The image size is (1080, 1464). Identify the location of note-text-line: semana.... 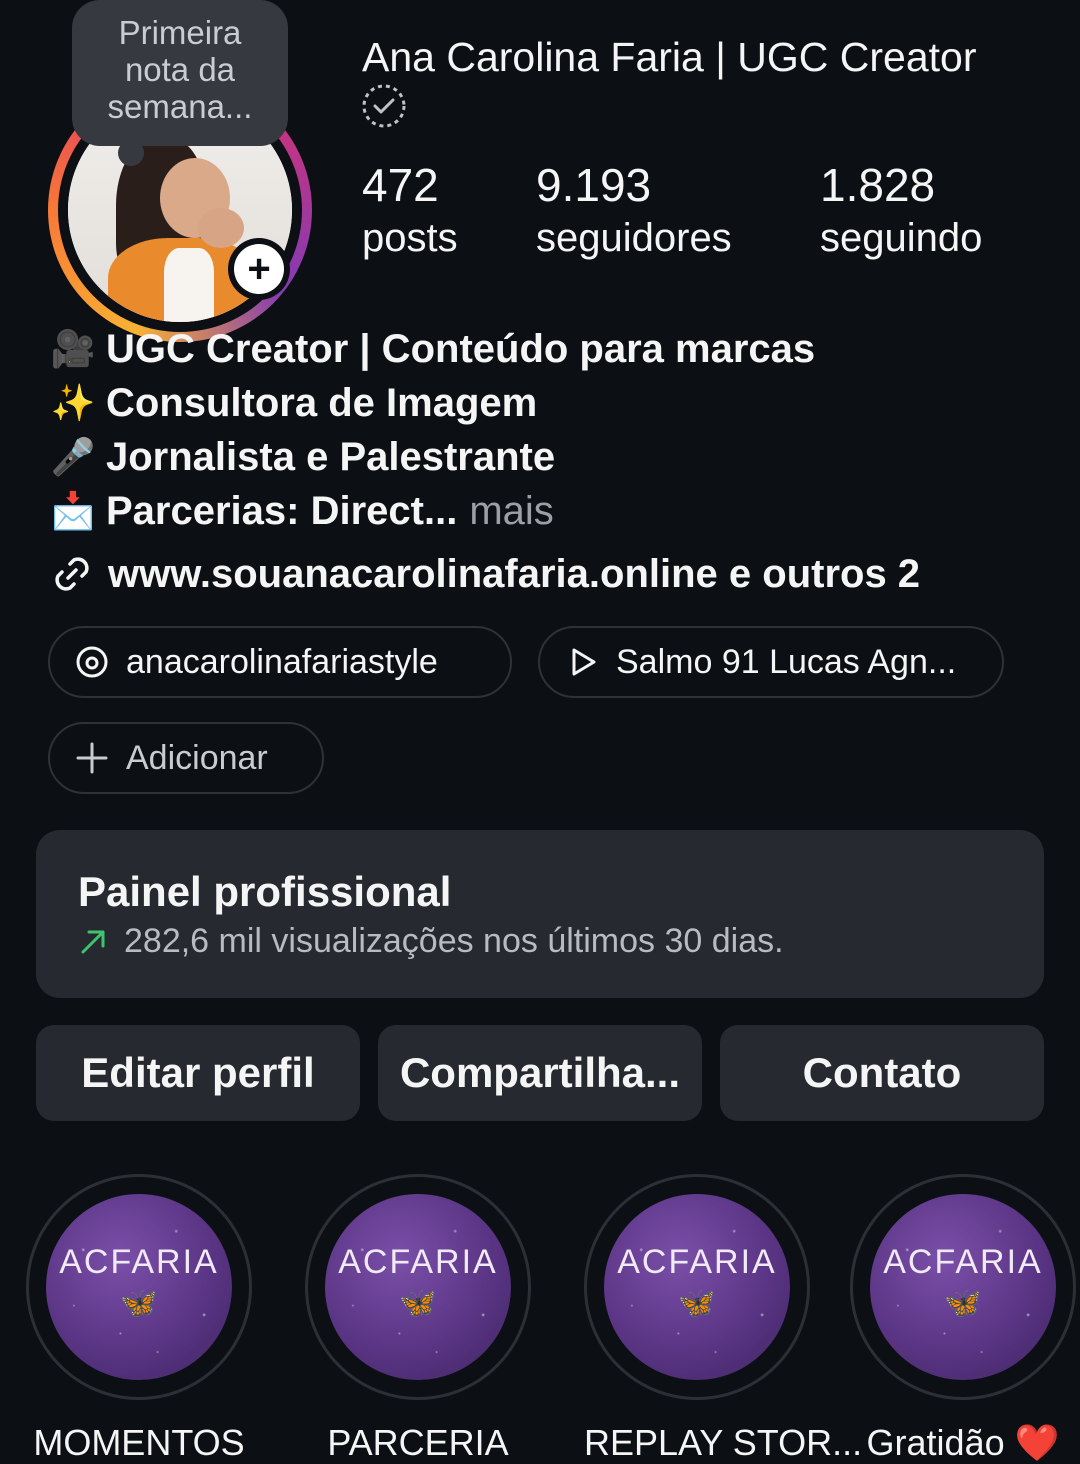
(180, 106).